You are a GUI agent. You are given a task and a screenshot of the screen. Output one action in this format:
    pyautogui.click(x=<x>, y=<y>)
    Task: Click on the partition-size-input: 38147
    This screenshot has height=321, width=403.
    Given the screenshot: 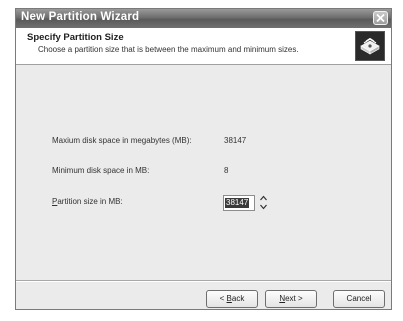 What is the action you would take?
    pyautogui.click(x=239, y=203)
    